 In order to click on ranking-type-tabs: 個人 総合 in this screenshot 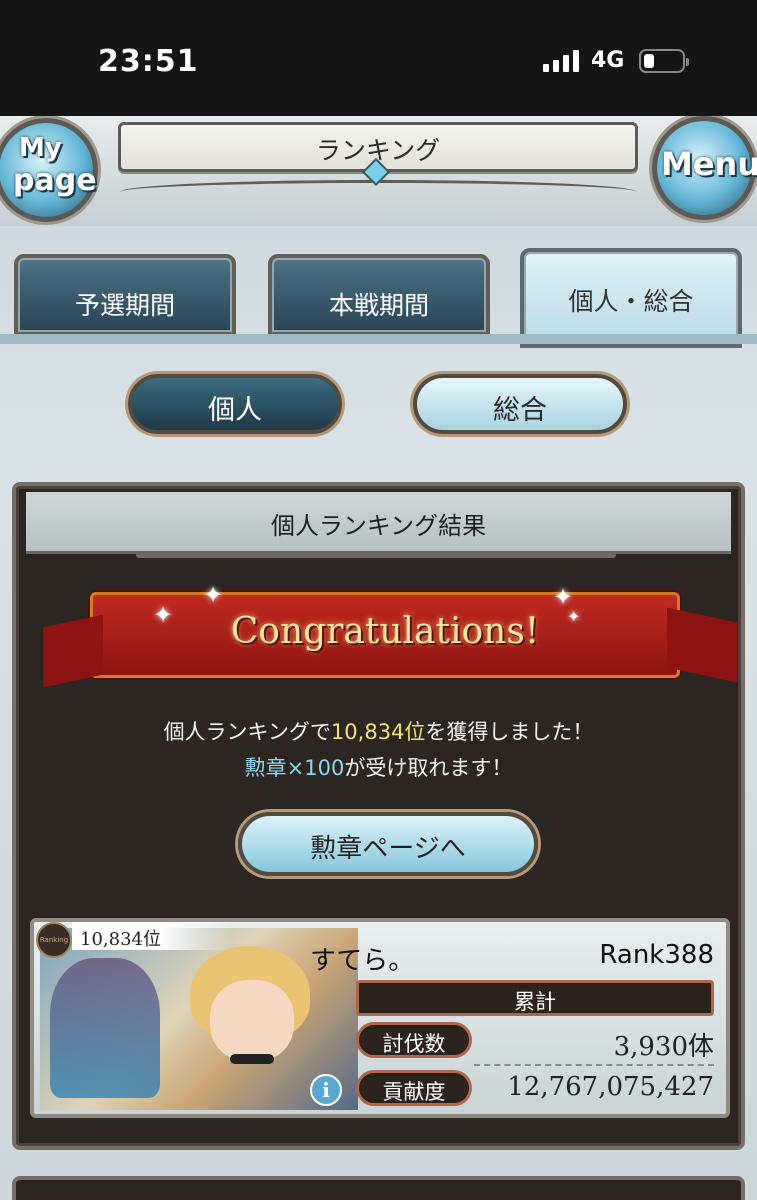, I will do `click(378, 407)`.